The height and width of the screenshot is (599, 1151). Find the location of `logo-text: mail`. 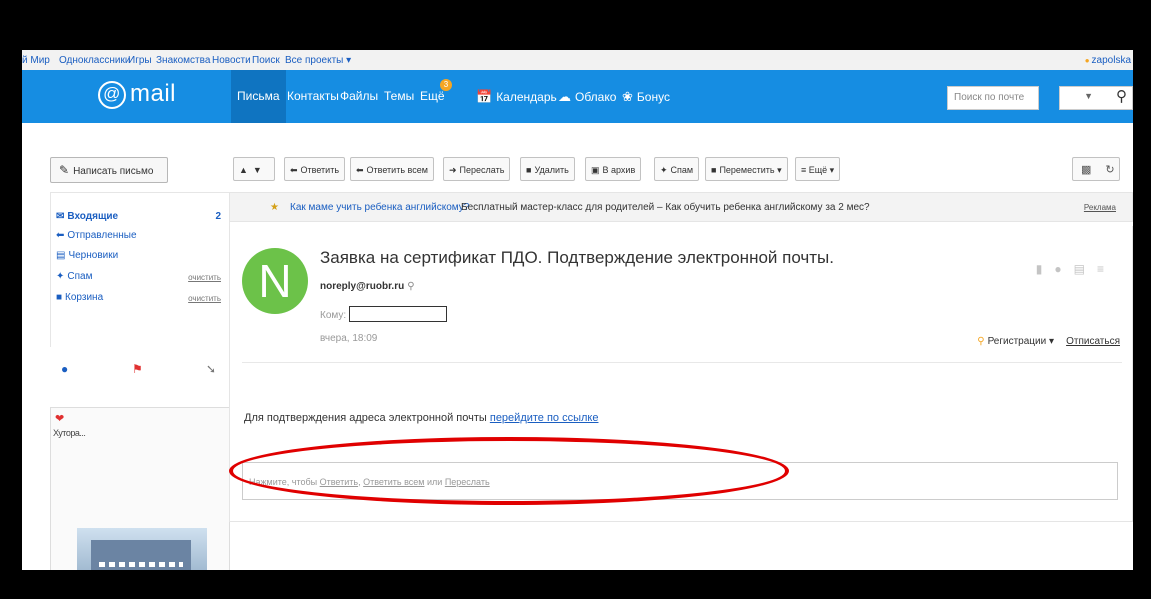

logo-text: mail is located at coordinates (153, 93).